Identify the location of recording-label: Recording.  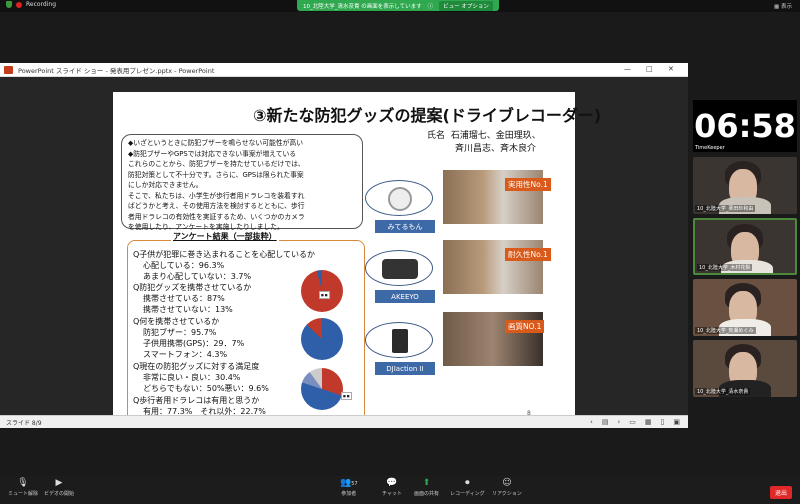
(41, 4).